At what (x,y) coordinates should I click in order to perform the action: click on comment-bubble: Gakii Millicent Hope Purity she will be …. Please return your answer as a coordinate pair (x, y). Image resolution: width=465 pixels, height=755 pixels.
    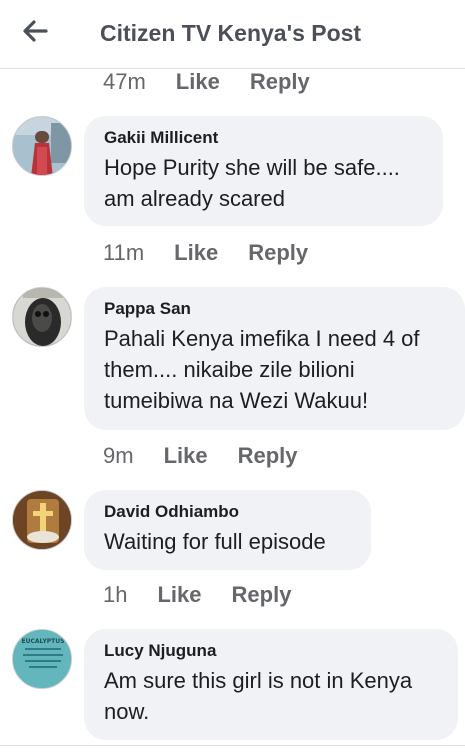
    Looking at the image, I should click on (263, 171).